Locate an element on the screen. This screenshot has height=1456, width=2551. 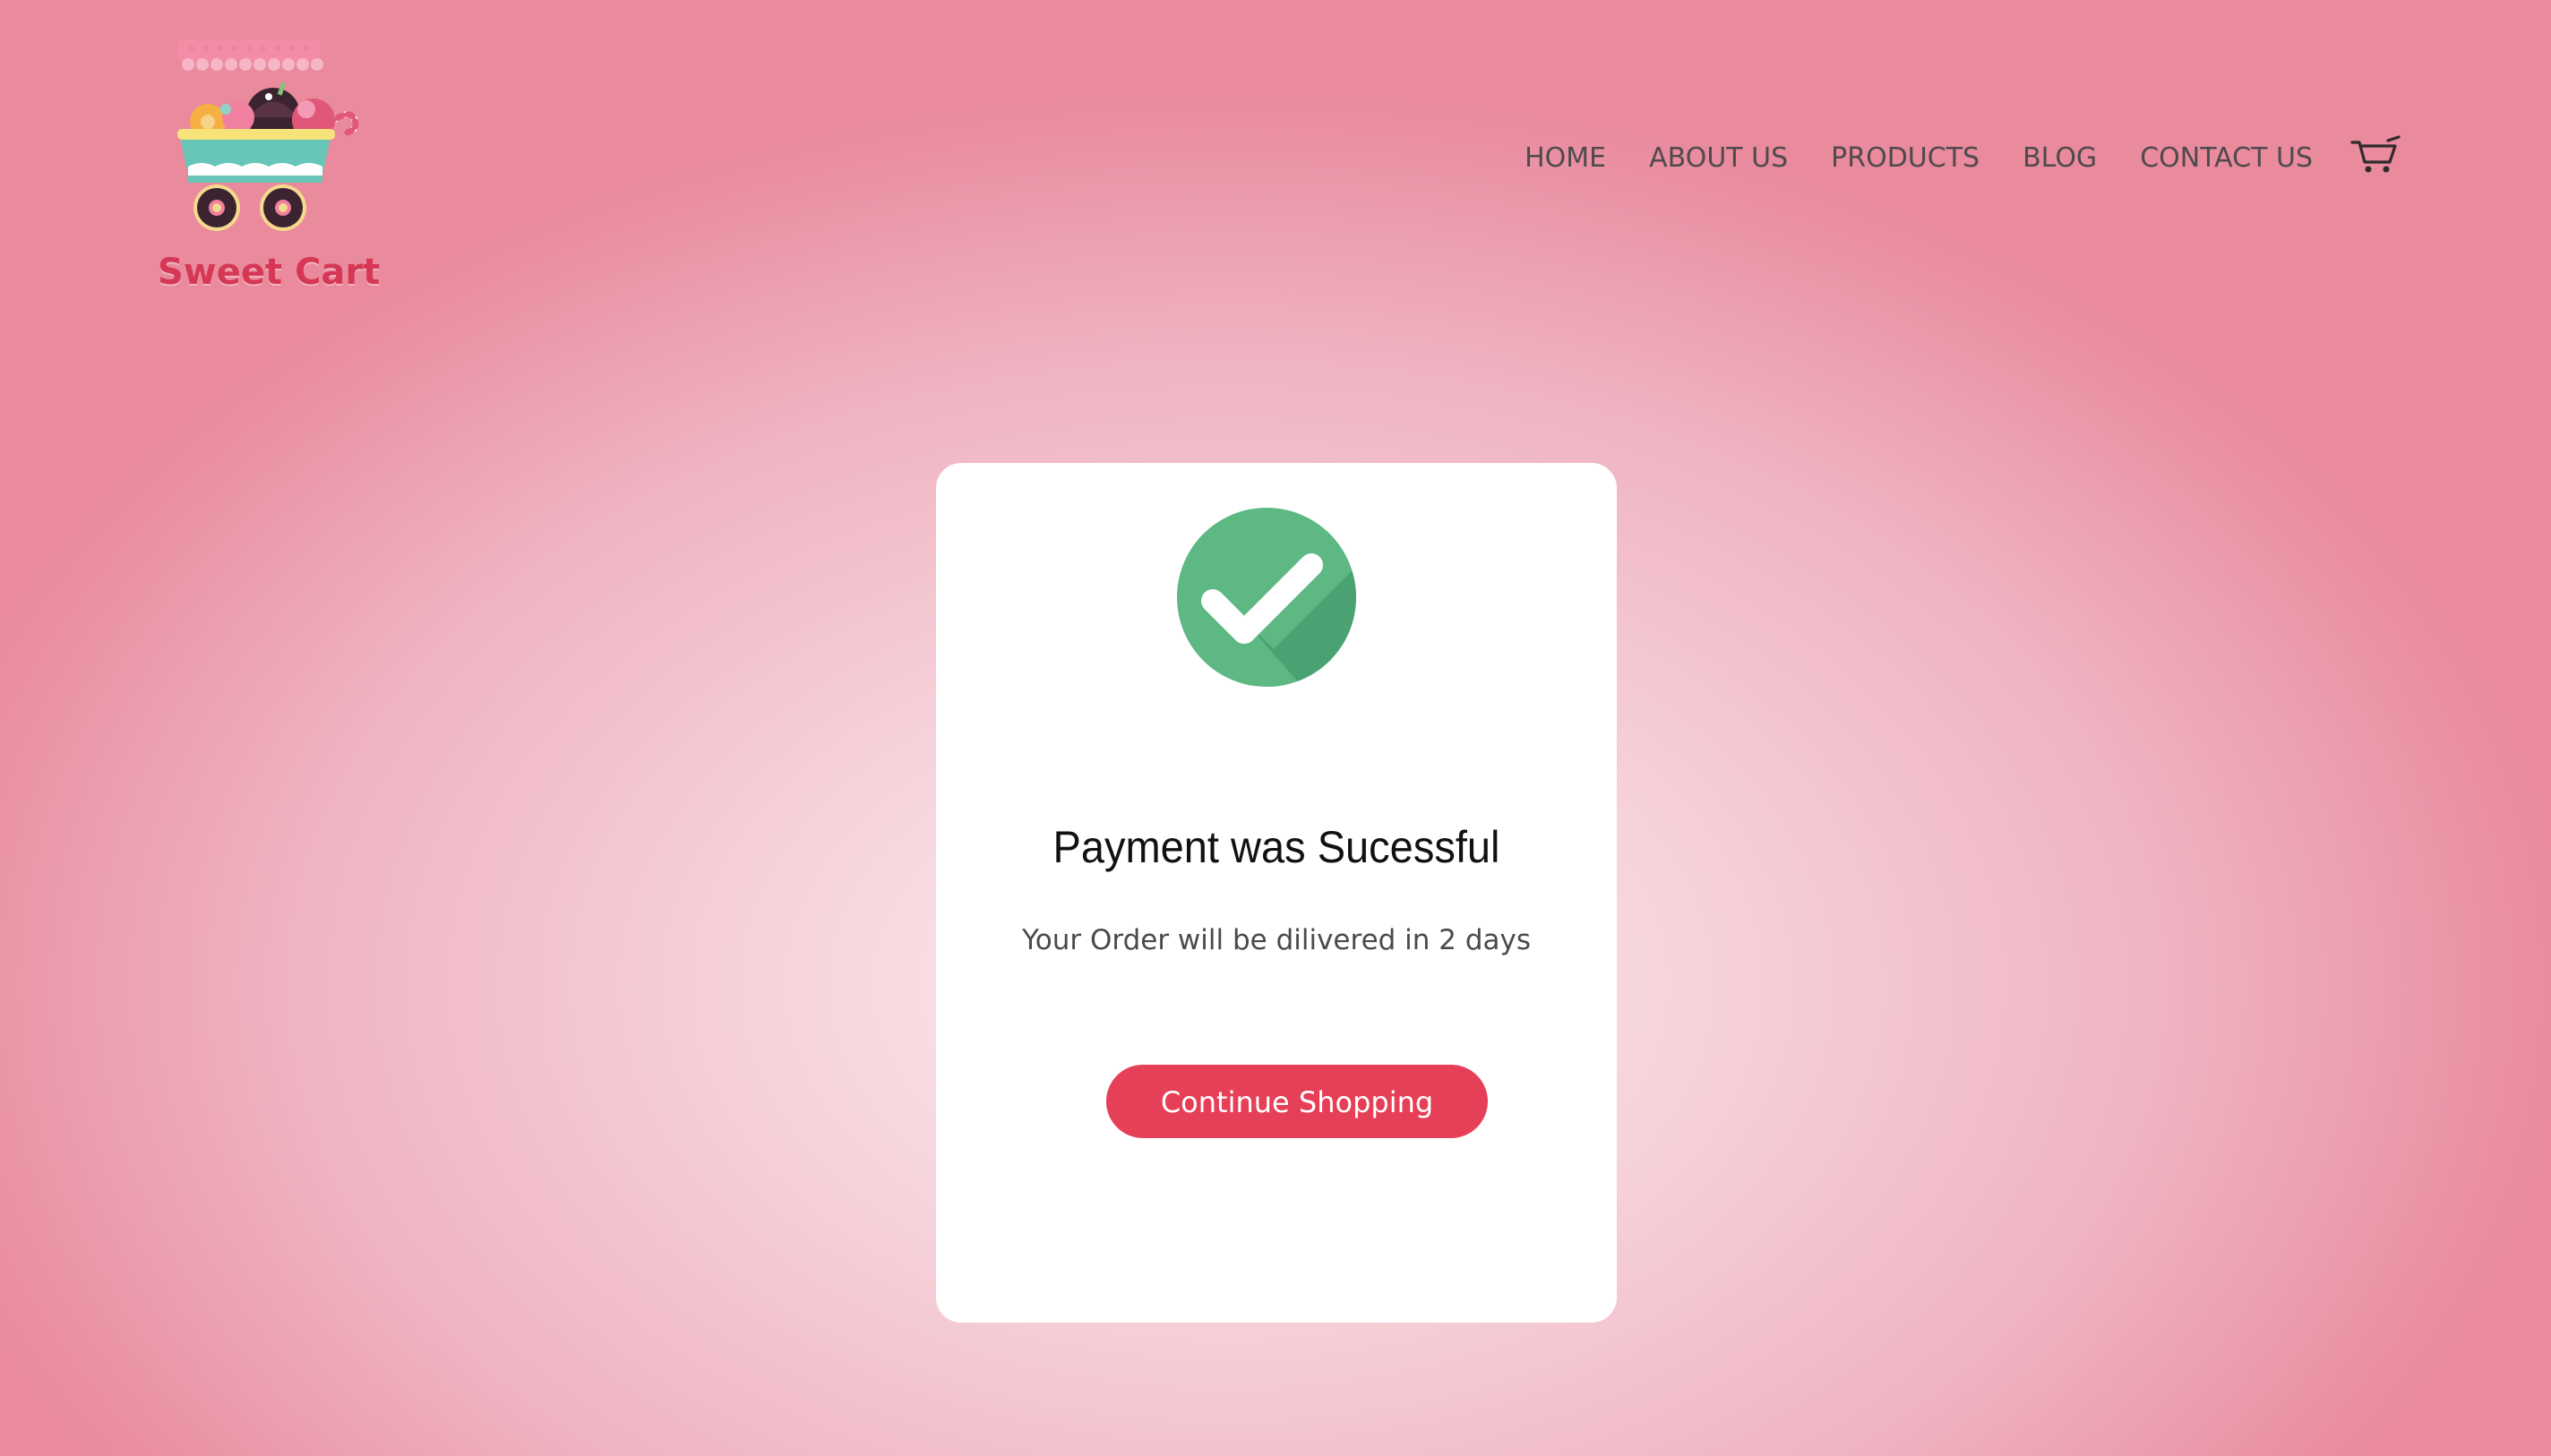
continue-shopping-button: Continue Shopping is located at coordinates (1297, 1101).